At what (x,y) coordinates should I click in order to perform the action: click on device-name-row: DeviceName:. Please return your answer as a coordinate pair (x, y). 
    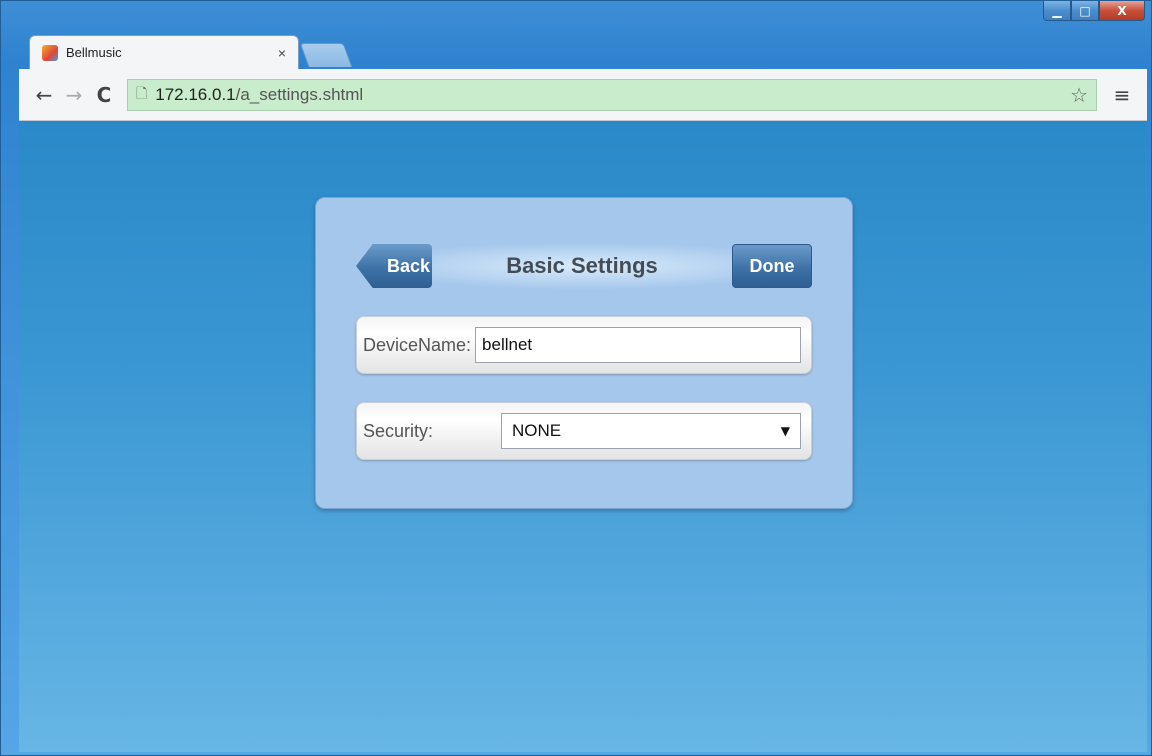
    Looking at the image, I should click on (584, 345).